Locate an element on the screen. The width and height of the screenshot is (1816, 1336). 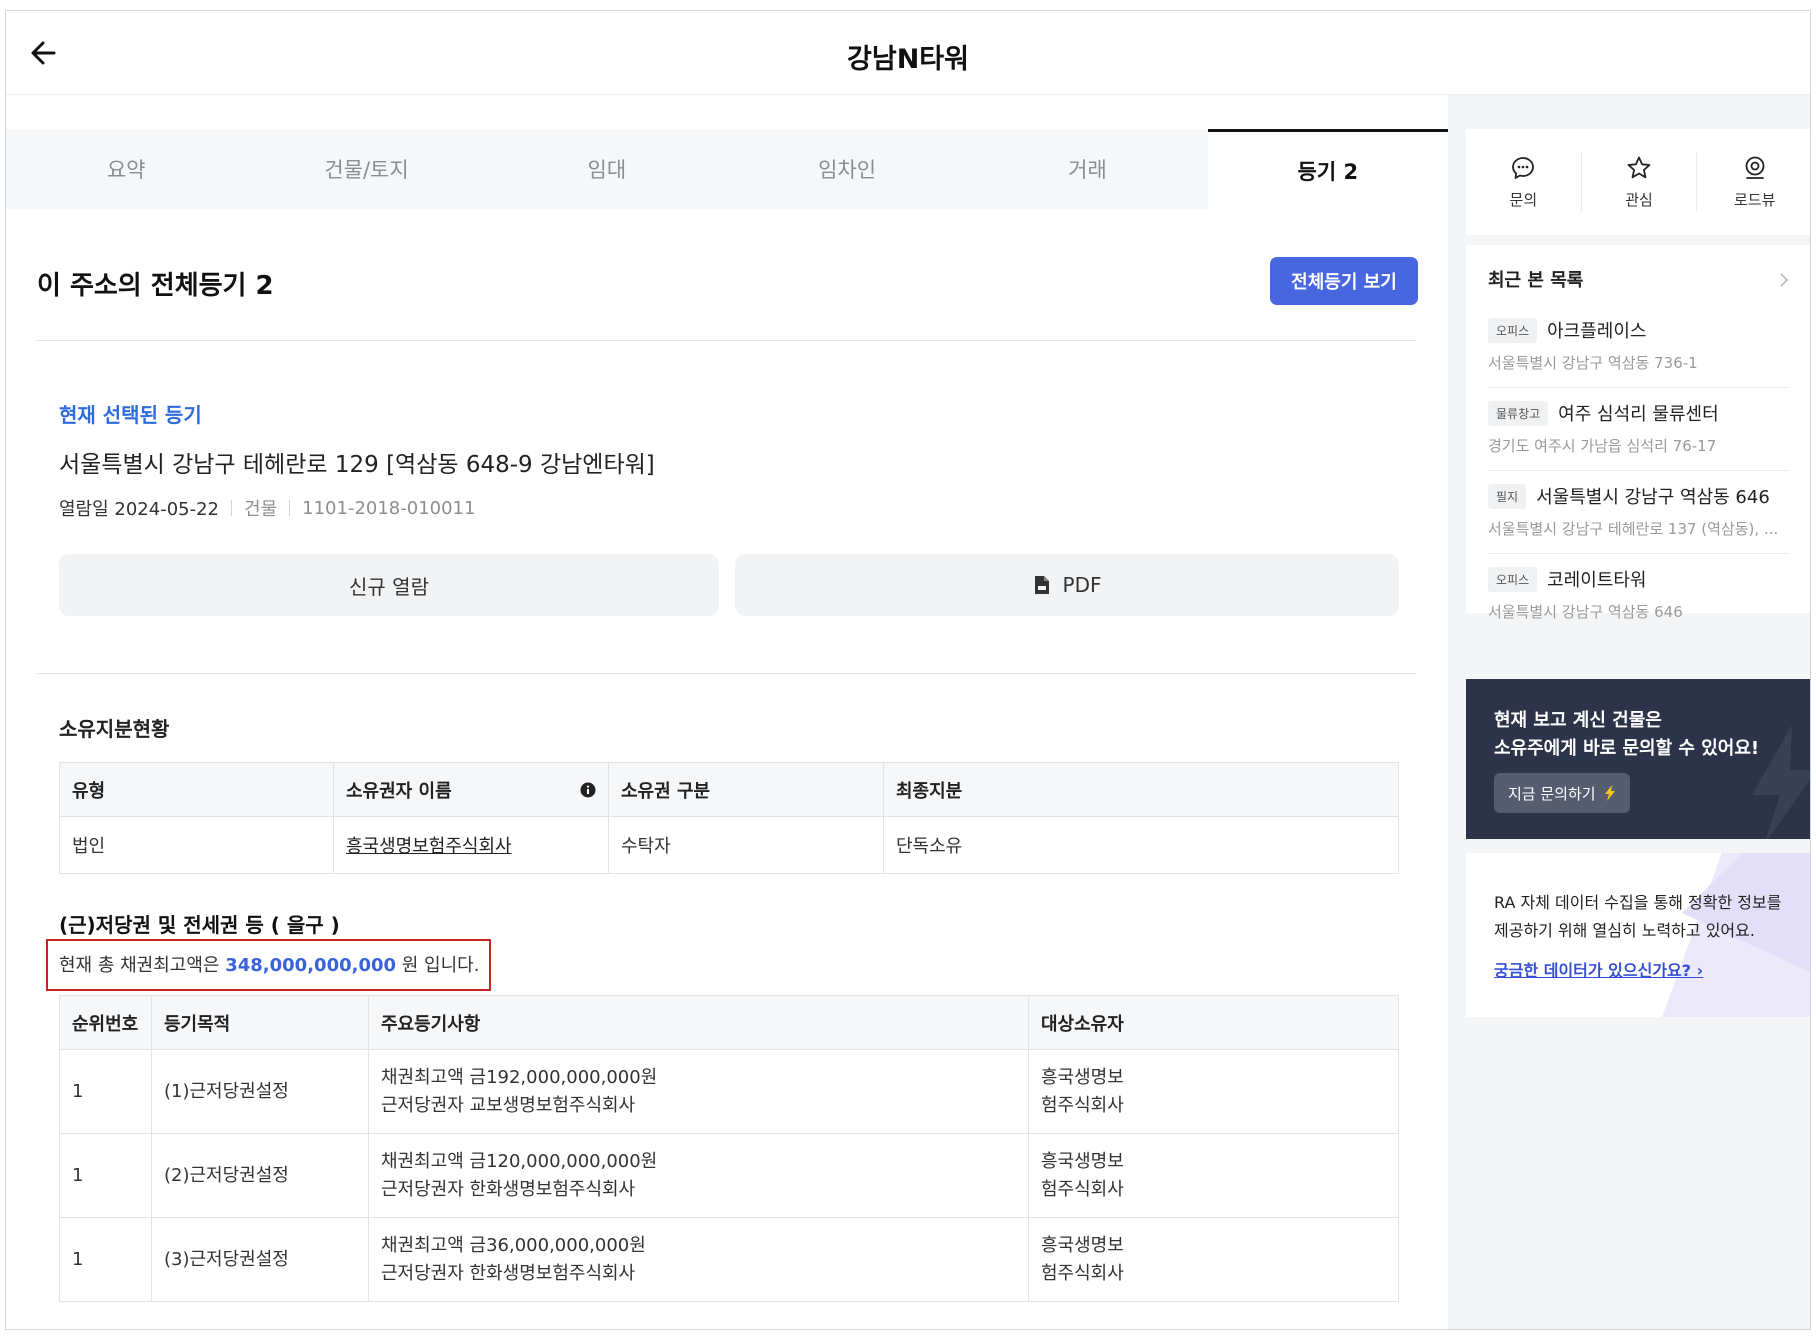
column-header: 순위번호 is located at coordinates (105, 1022).